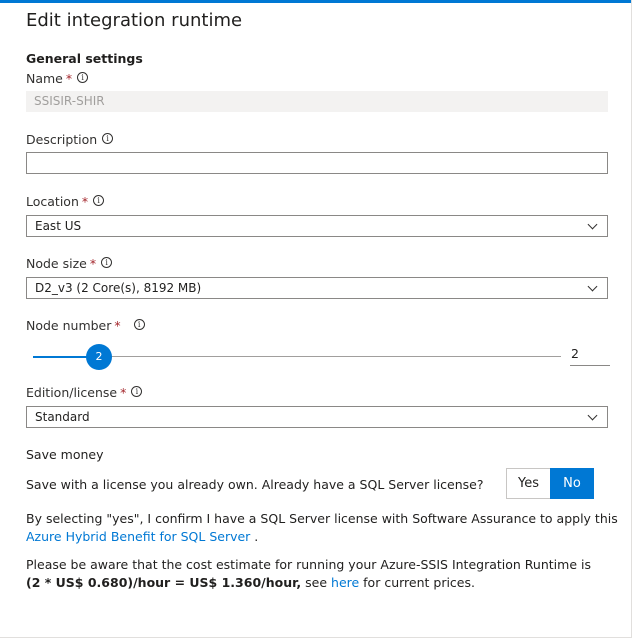  Describe the element at coordinates (528, 483) in the screenshot. I see `yes-button: Yes` at that location.